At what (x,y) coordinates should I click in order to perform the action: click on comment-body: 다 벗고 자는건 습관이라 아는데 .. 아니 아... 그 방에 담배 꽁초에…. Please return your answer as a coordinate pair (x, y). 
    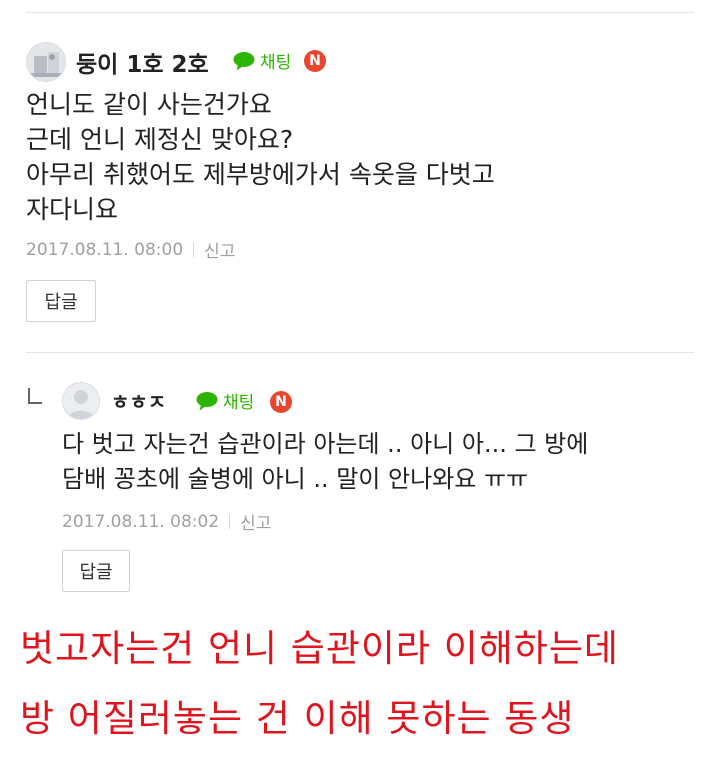
    Looking at the image, I should click on (325, 462).